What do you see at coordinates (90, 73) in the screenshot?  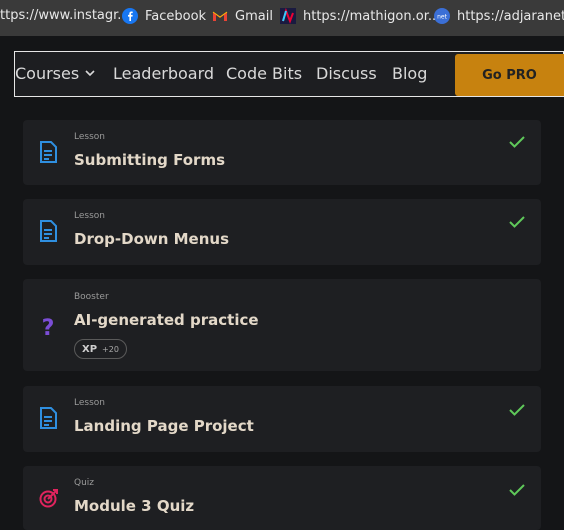 I see `chevron-down-icon` at bounding box center [90, 73].